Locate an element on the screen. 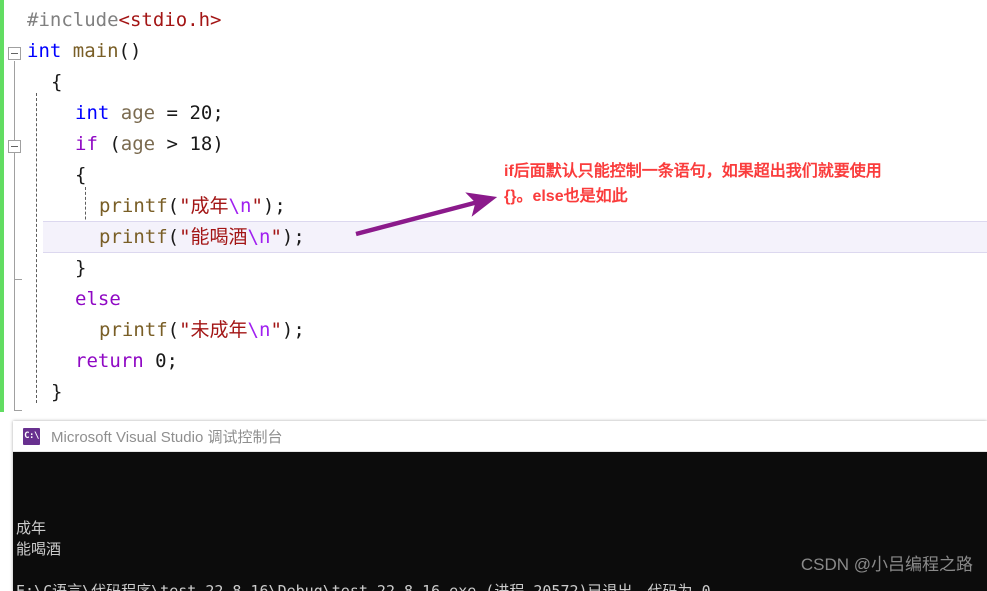  code-line: #include<stdio.h> is located at coordinates (110, 20).